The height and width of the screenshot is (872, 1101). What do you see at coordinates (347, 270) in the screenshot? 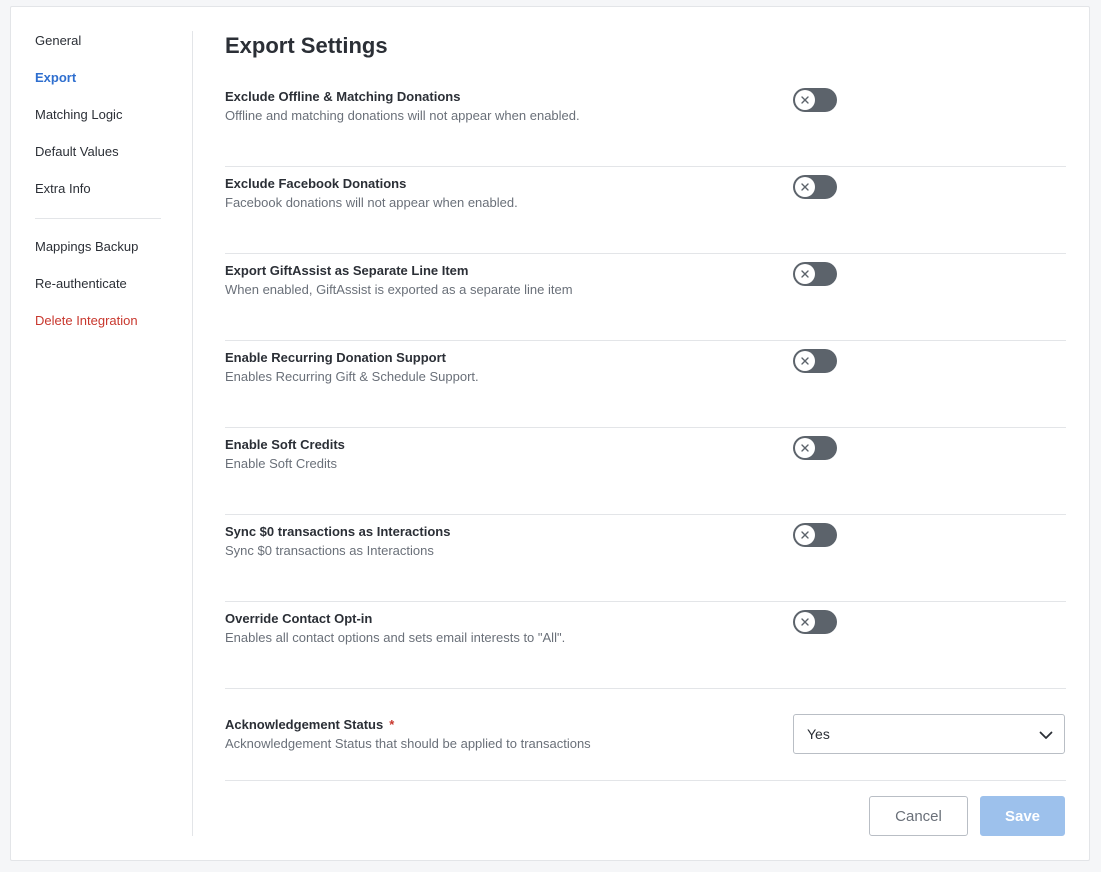
I see `setting-title: Export GiftAssist as Separate Line Item` at bounding box center [347, 270].